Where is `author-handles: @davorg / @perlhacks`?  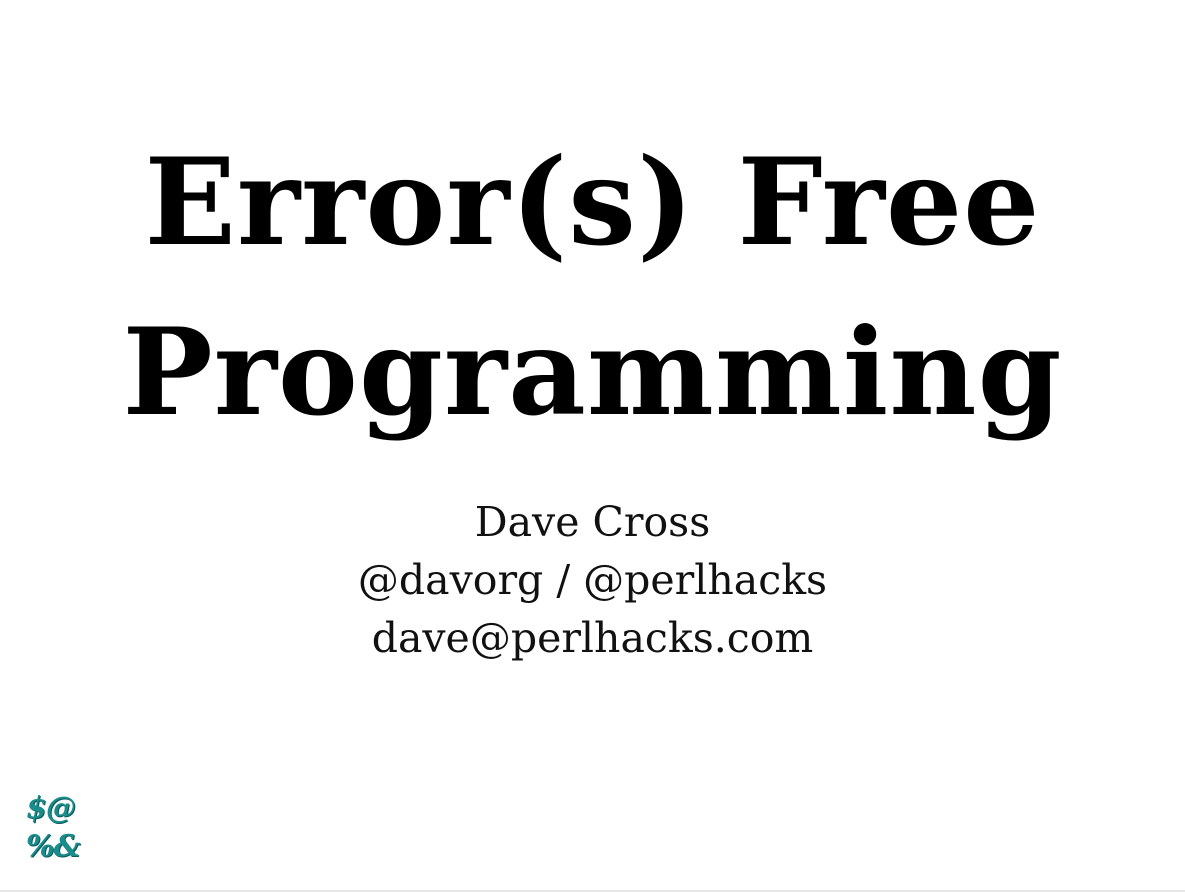 author-handles: @davorg / @perlhacks is located at coordinates (592, 580).